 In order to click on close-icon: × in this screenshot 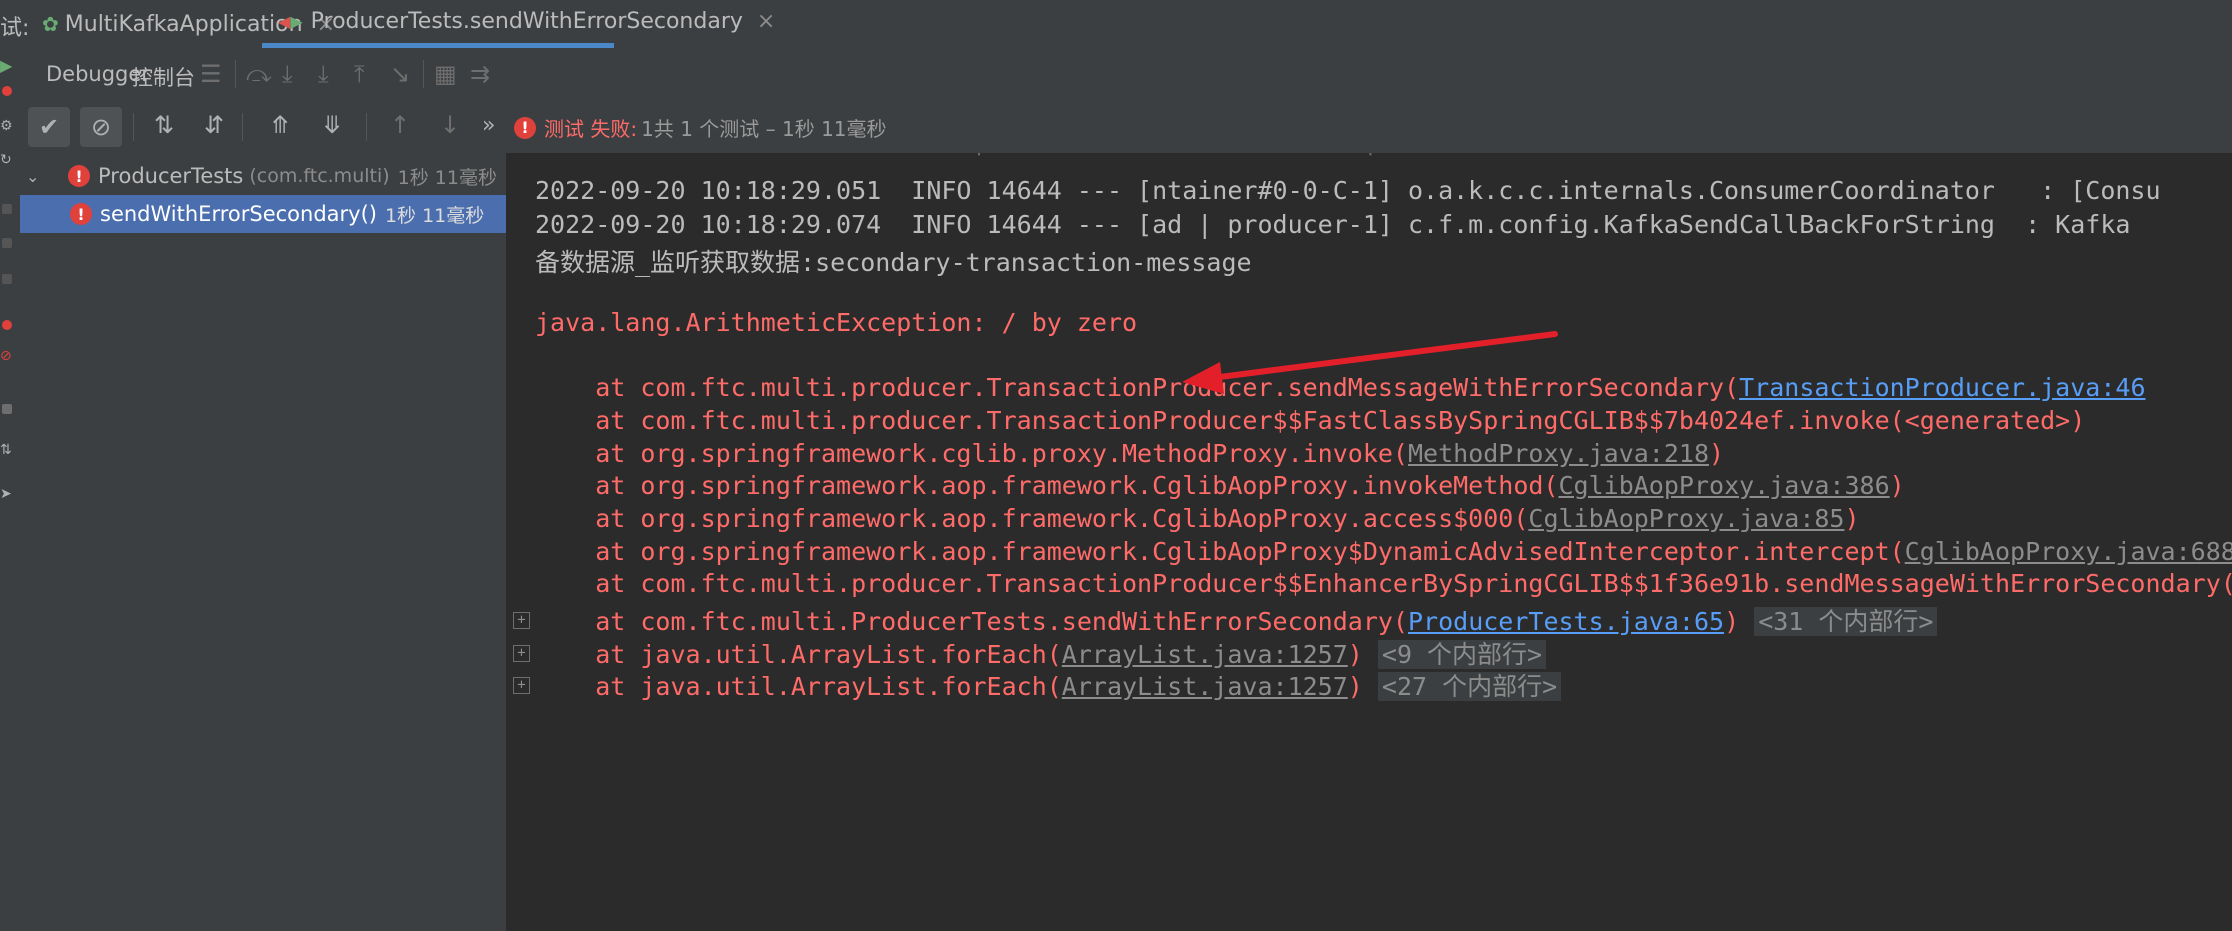, I will do `click(766, 21)`.